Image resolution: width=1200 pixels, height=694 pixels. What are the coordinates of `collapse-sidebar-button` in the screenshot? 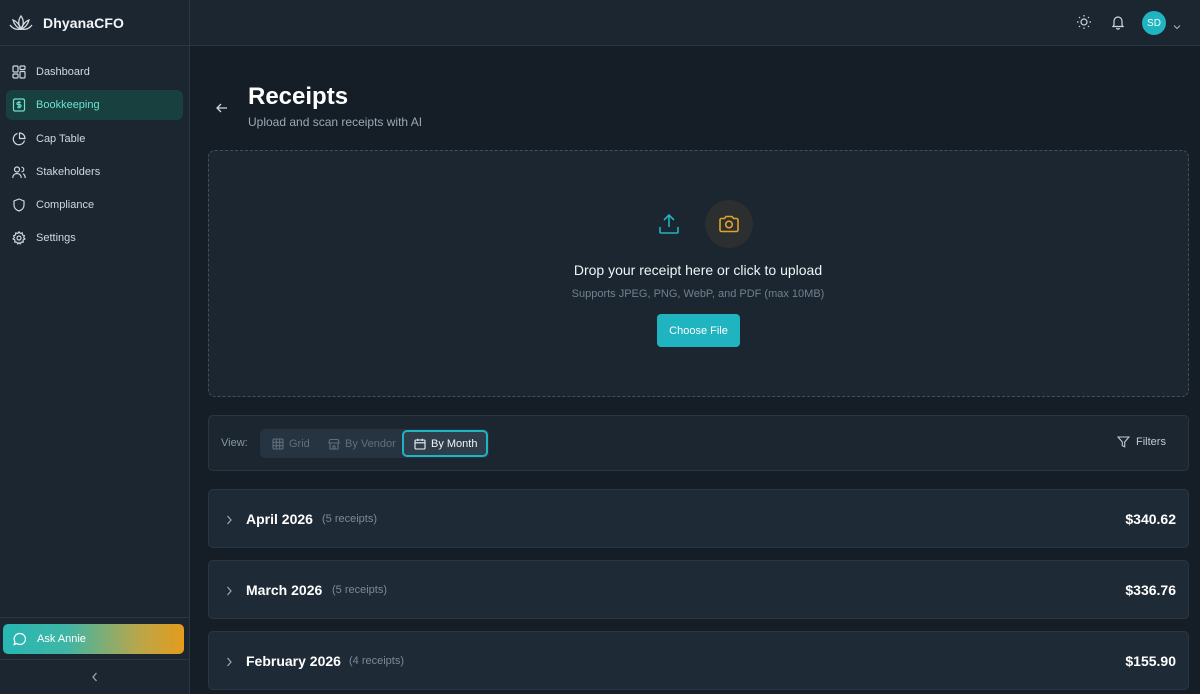 It's located at (95, 677).